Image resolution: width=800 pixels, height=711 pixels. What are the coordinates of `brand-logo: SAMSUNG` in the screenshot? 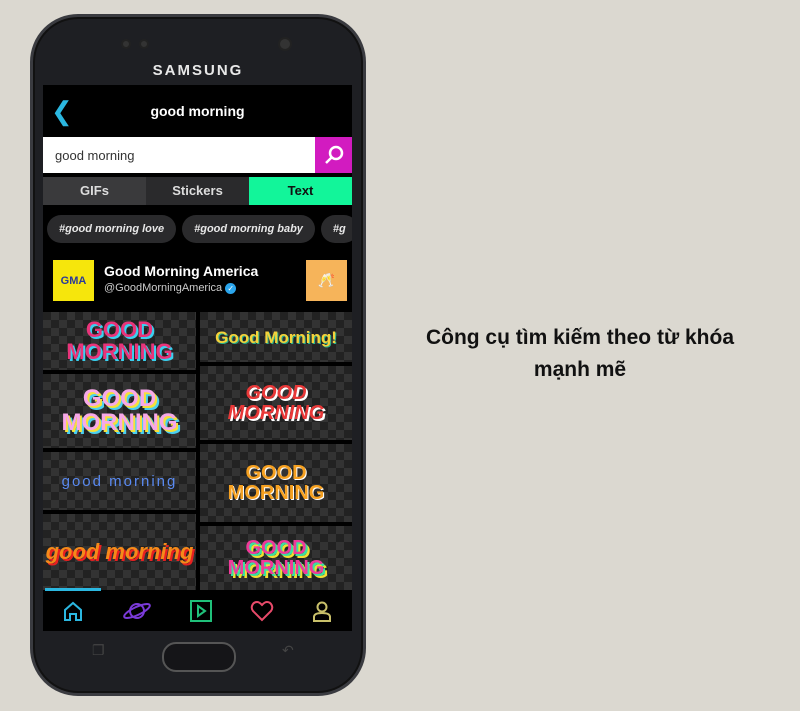 It's located at (198, 70).